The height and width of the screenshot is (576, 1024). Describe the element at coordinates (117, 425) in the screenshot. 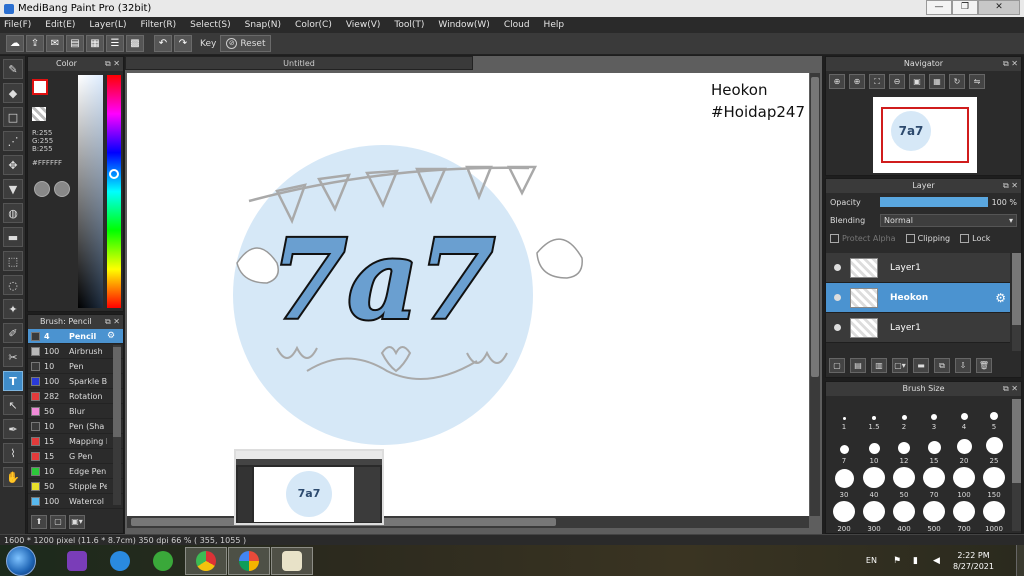

I see `brush-list-scrollbar` at that location.